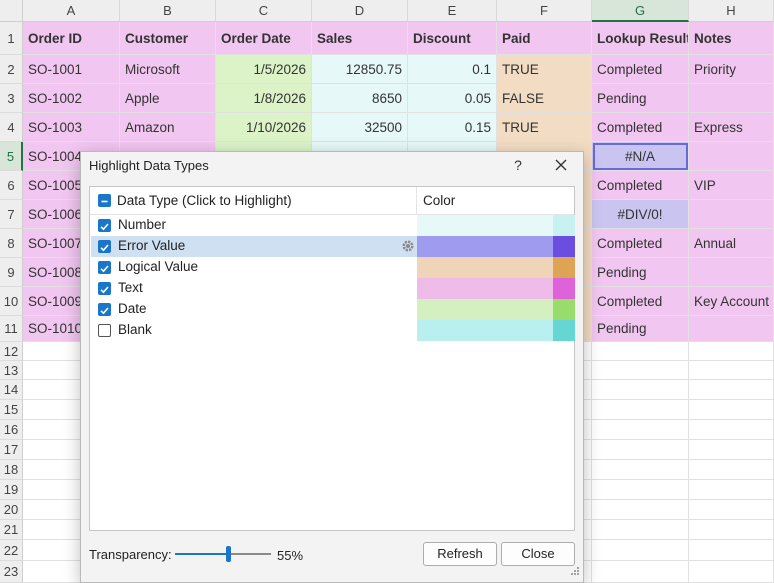 This screenshot has width=774, height=583. I want to click on cell-a2: SO-1001, so click(71, 69).